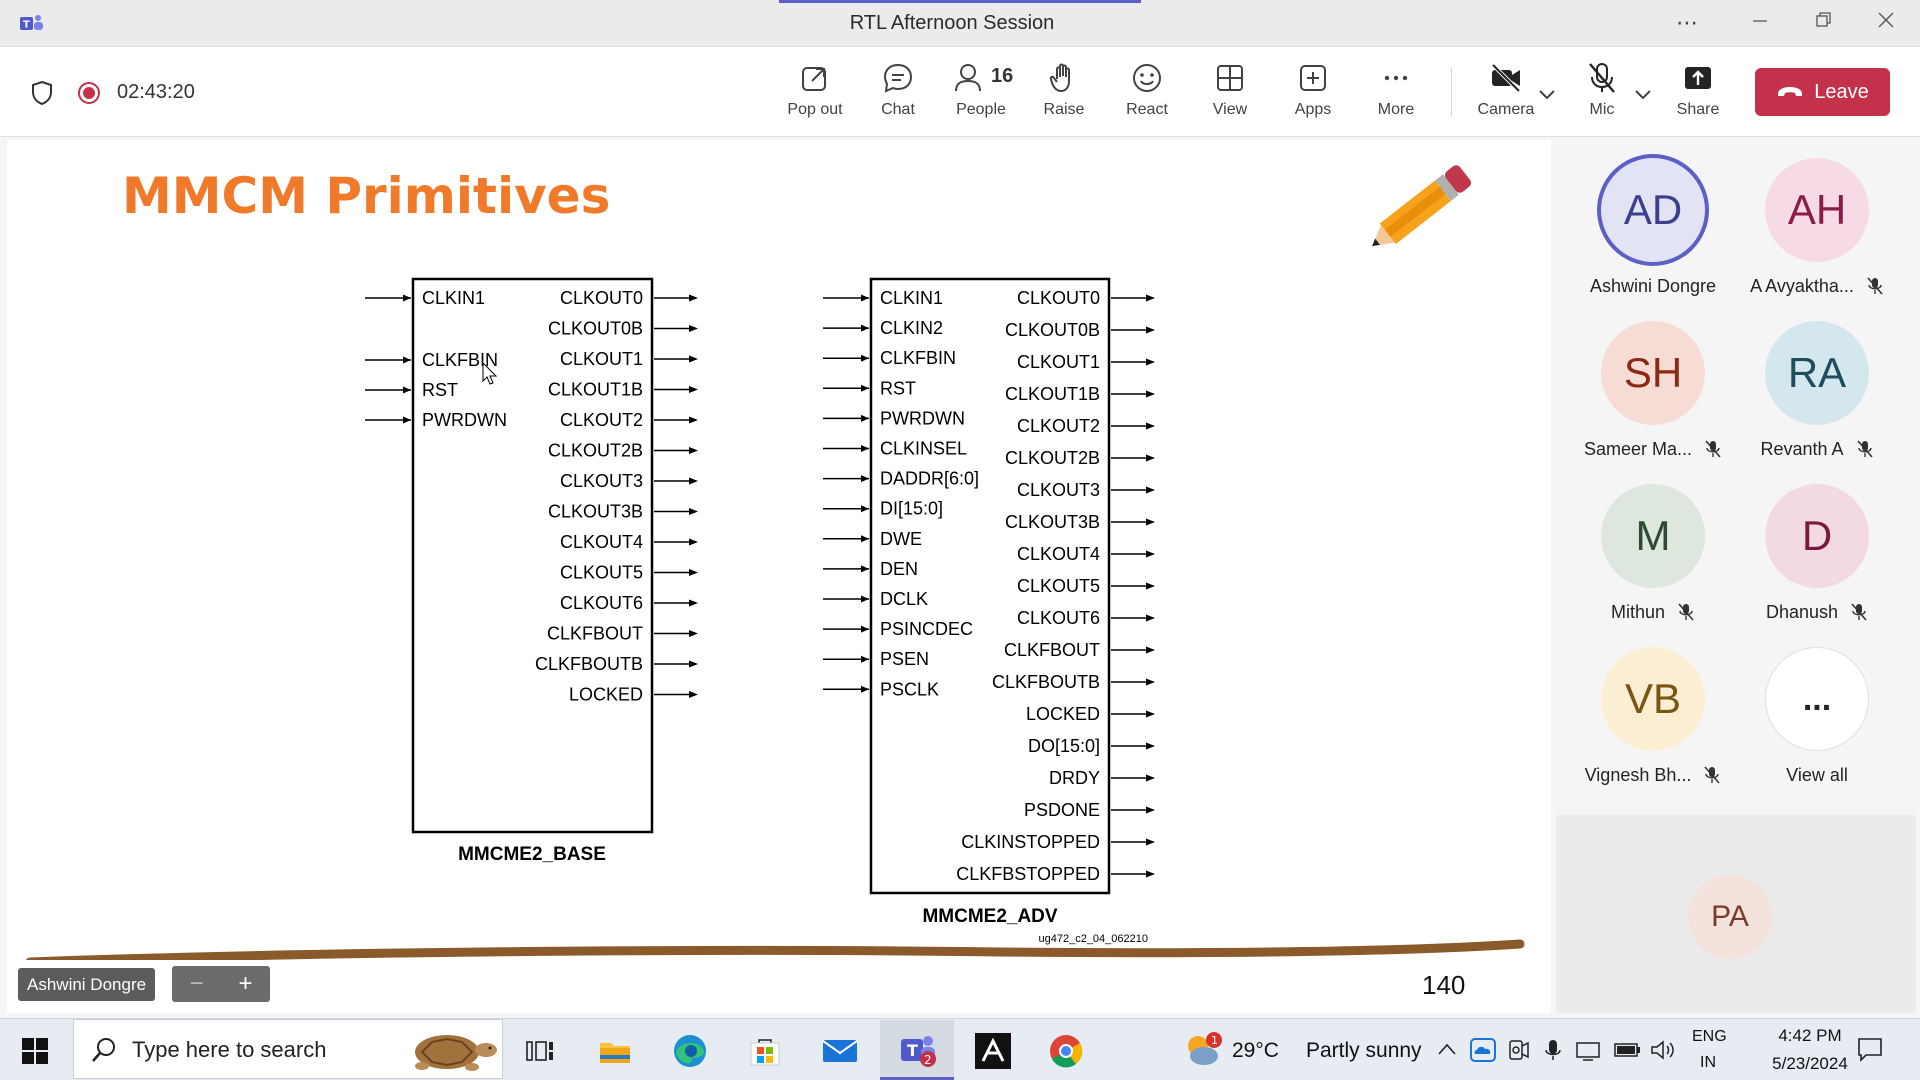  I want to click on hangup-icon, so click(1790, 91).